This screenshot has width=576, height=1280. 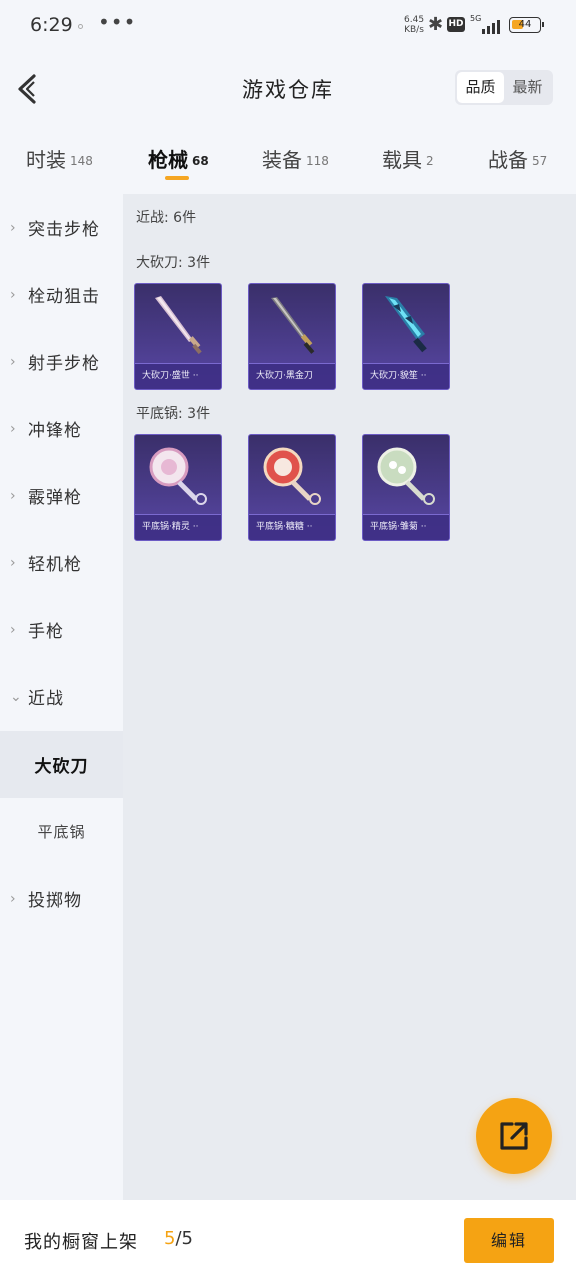 I want to click on signal-icon: 5G, so click(x=487, y=25).